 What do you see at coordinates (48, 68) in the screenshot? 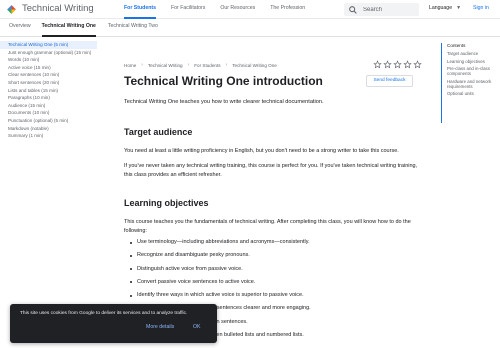
I see `sidebar-item-active-voice: Active voice (15 min)` at bounding box center [48, 68].